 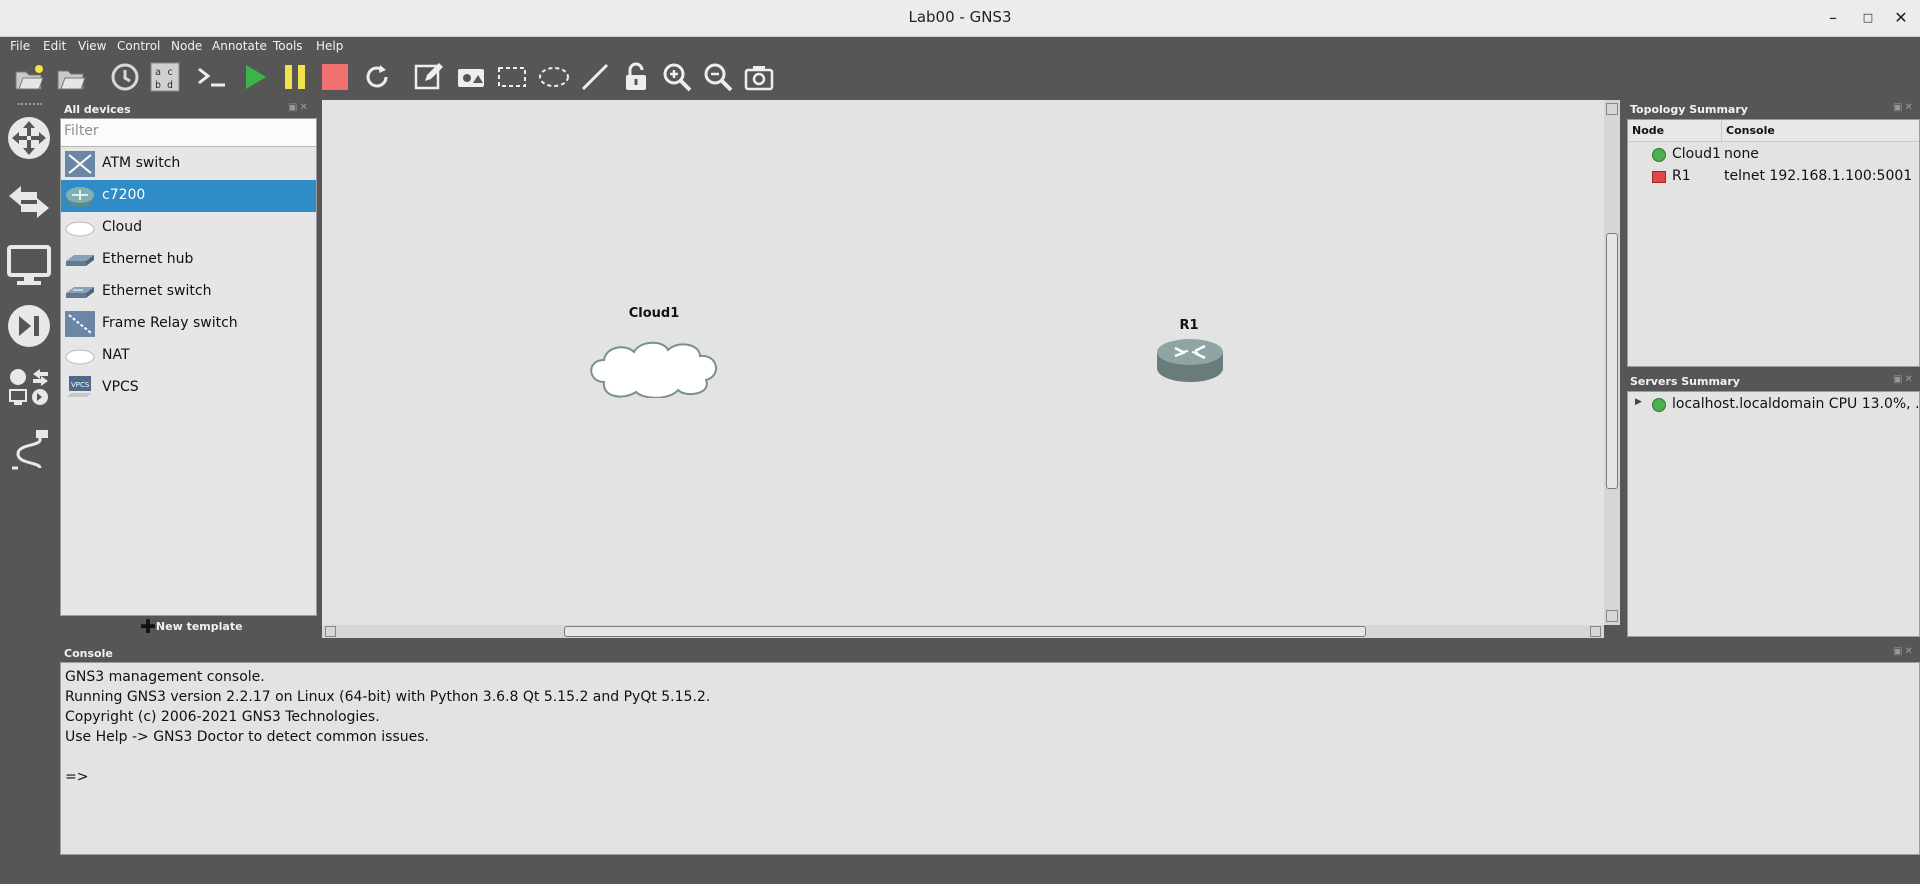 What do you see at coordinates (377, 77) in the screenshot?
I see `reload-all-icon` at bounding box center [377, 77].